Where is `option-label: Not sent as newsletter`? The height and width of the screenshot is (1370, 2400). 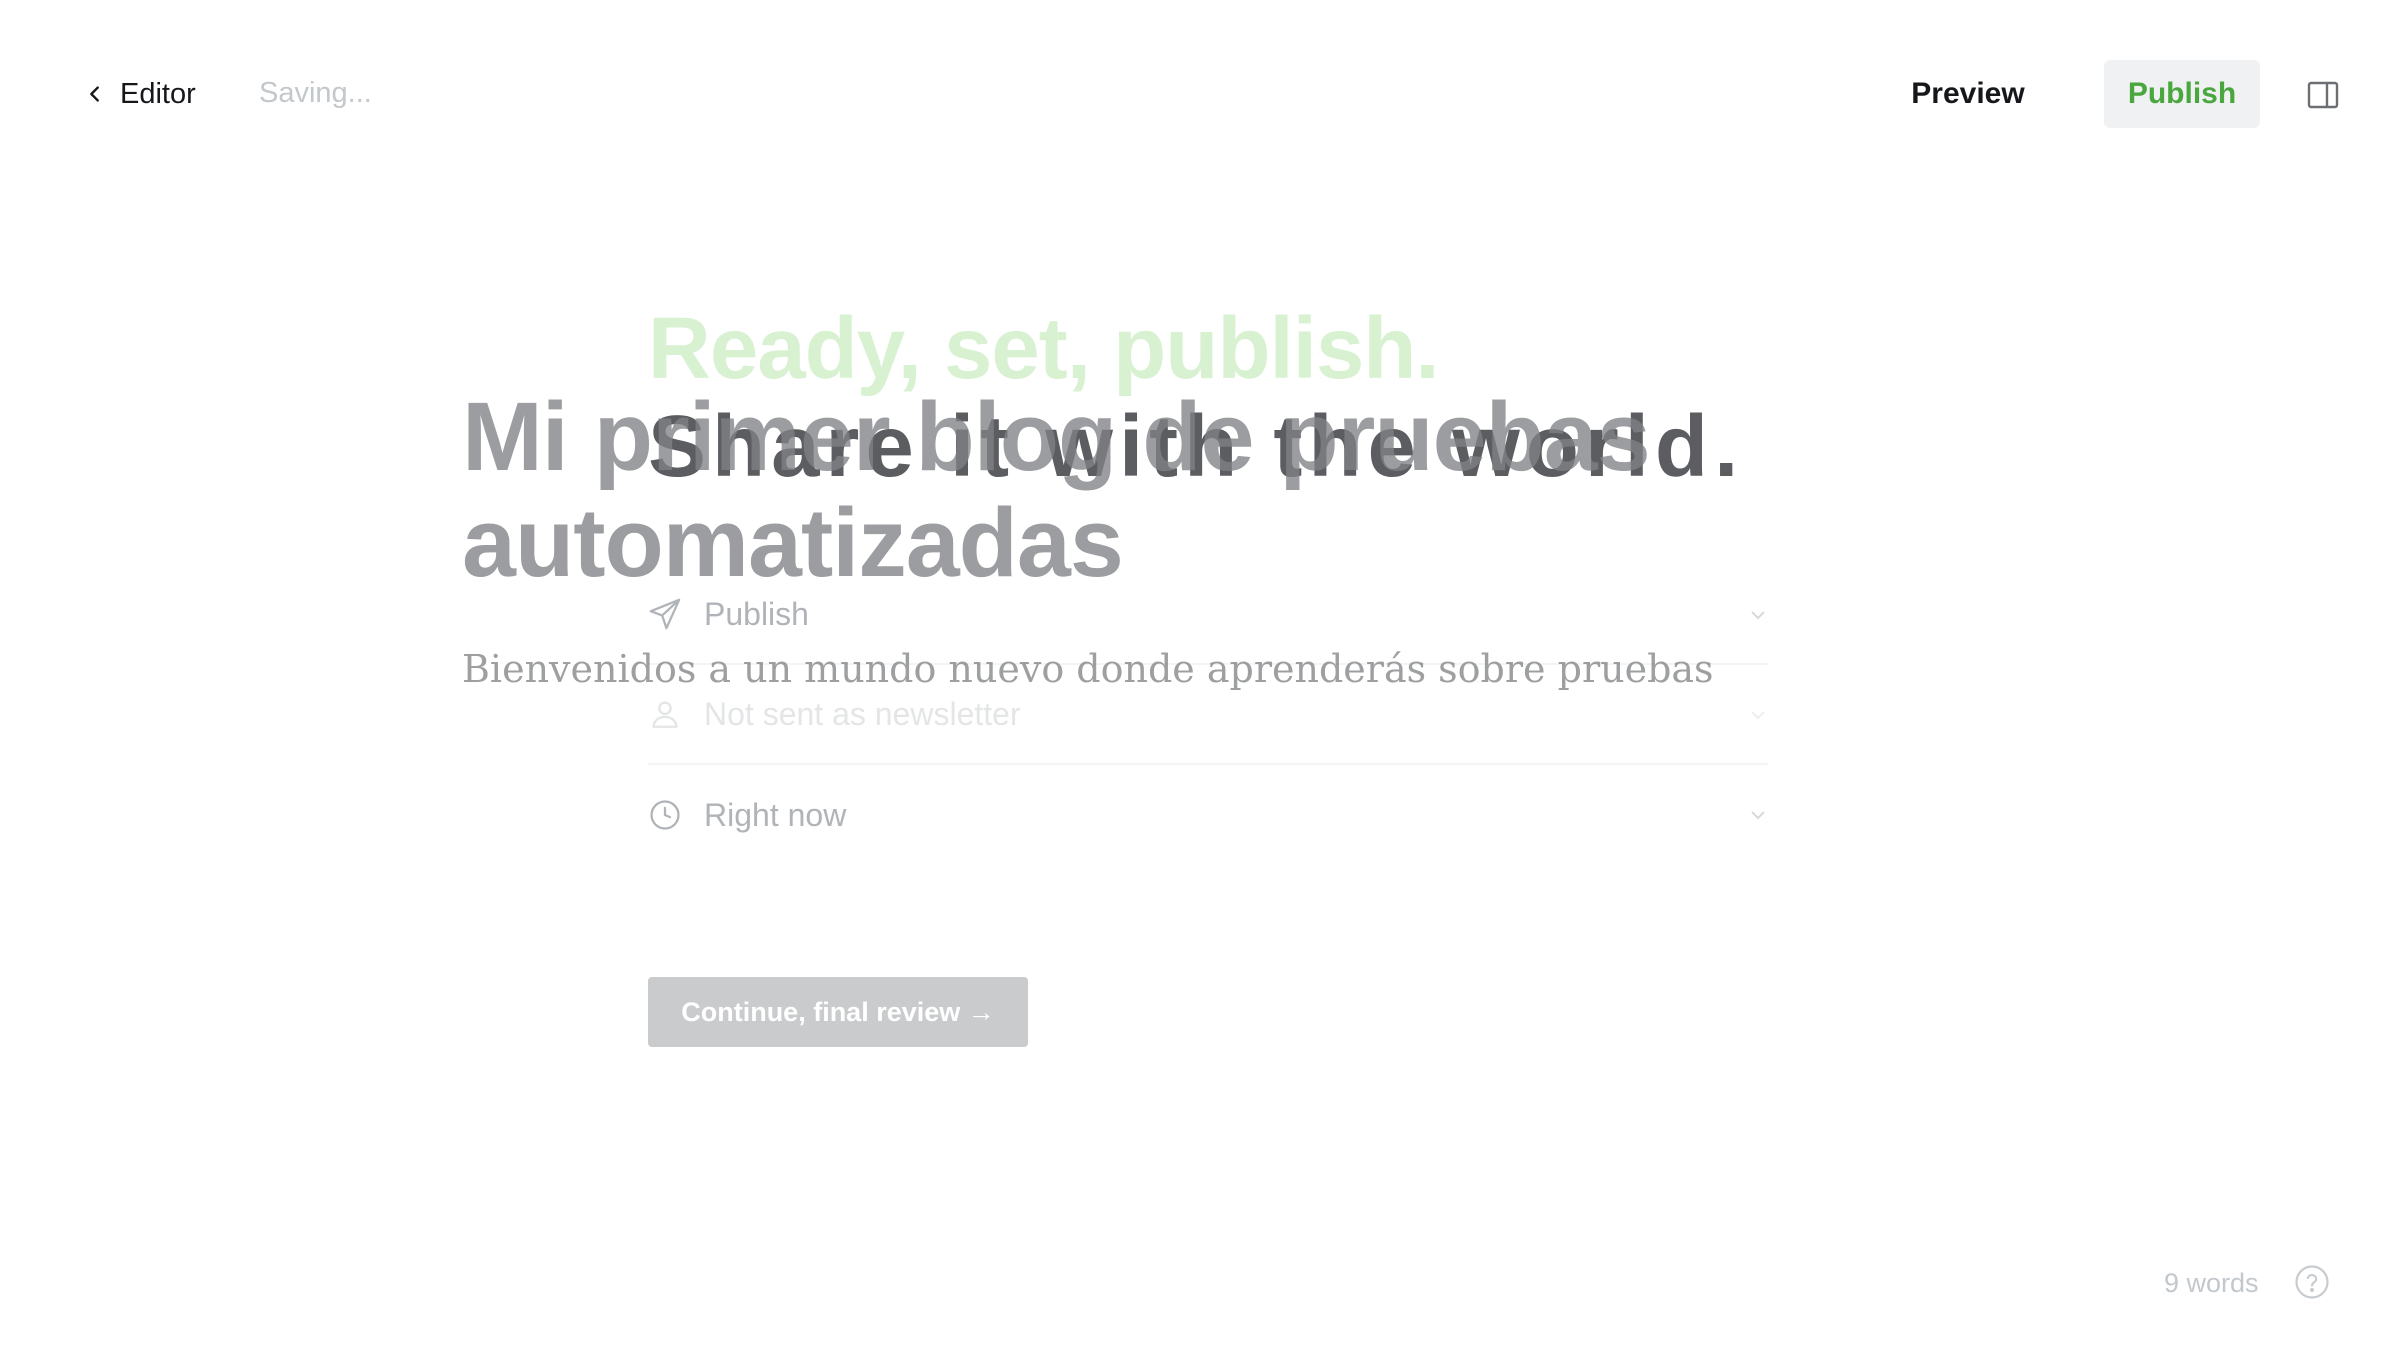 option-label: Not sent as newsletter is located at coordinates (862, 713).